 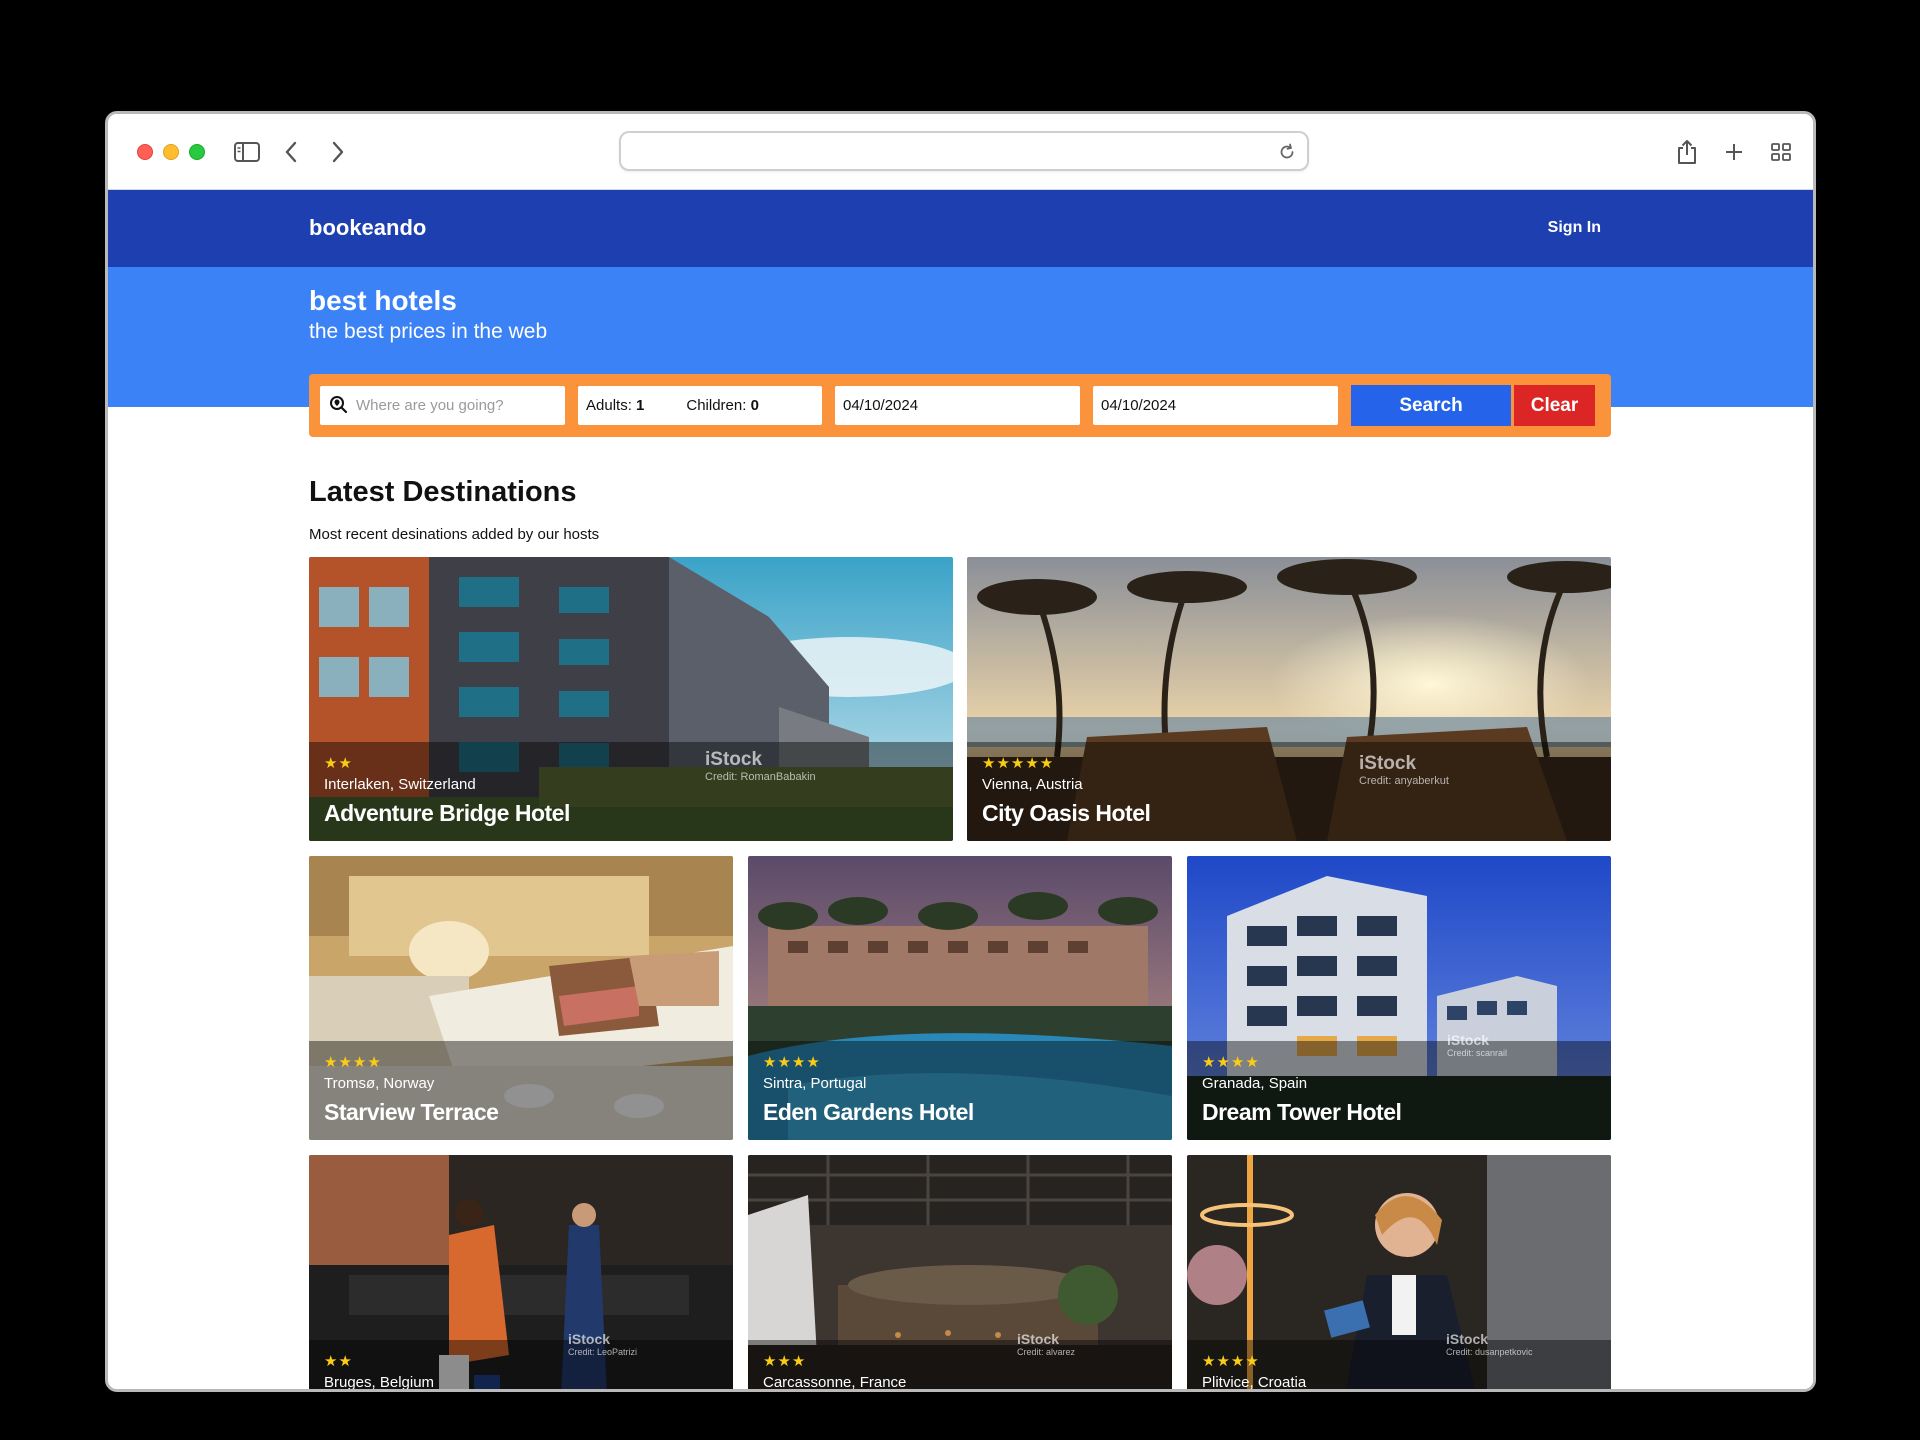 What do you see at coordinates (428, 331) in the screenshot?
I see `hero-subtitle: the best prices in the web` at bounding box center [428, 331].